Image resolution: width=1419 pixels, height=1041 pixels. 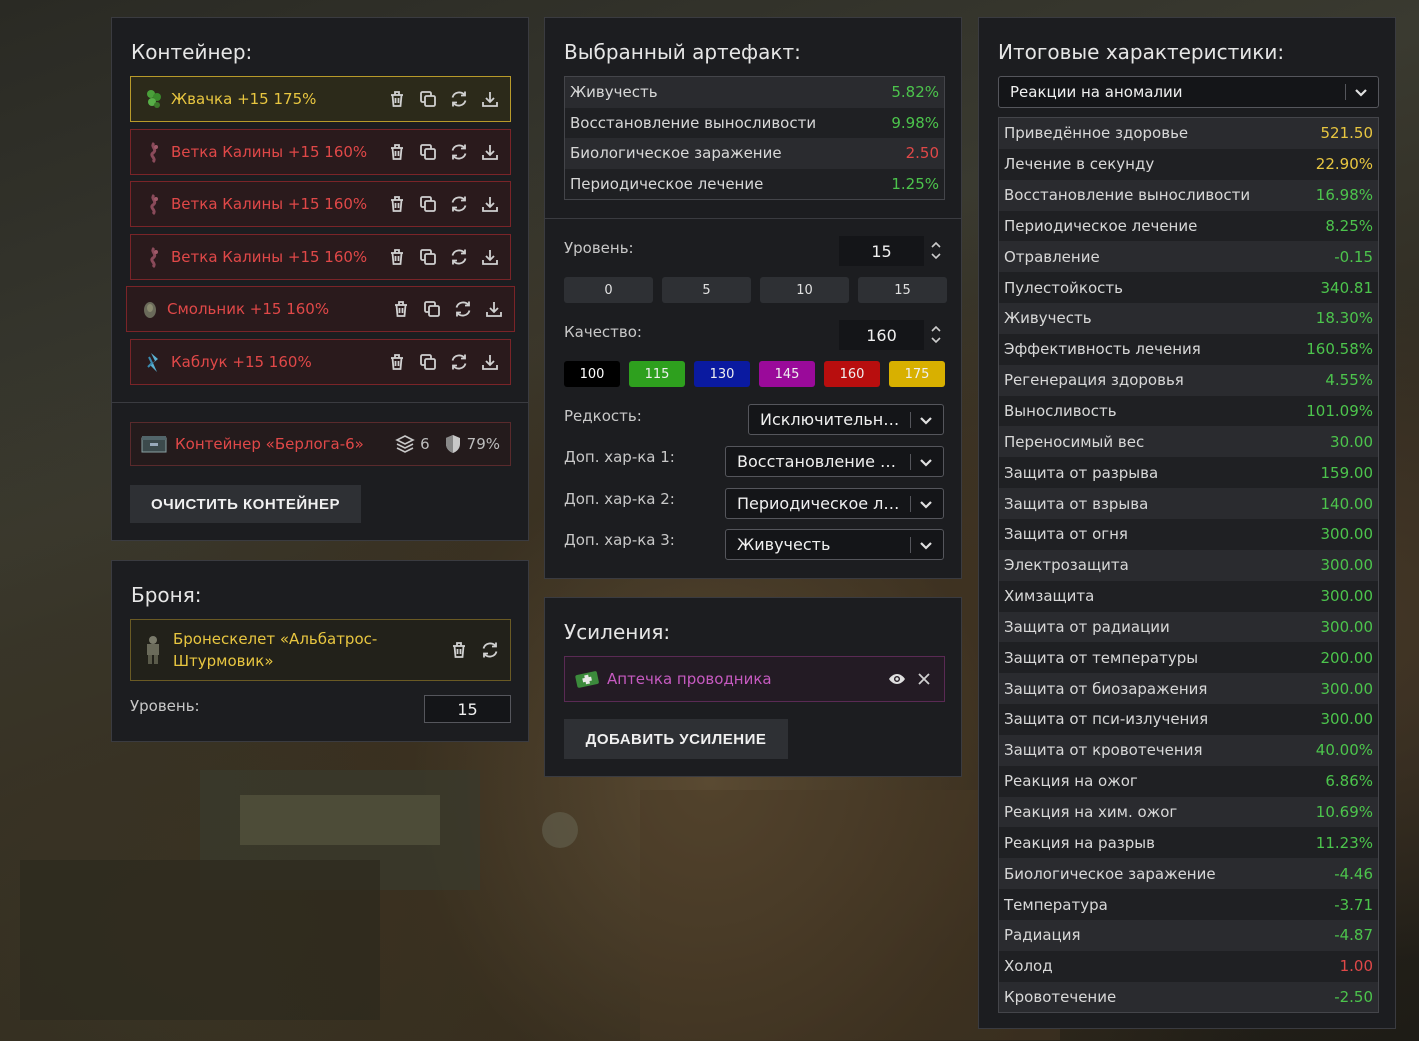 I want to click on selected-divider, so click(x=753, y=218).